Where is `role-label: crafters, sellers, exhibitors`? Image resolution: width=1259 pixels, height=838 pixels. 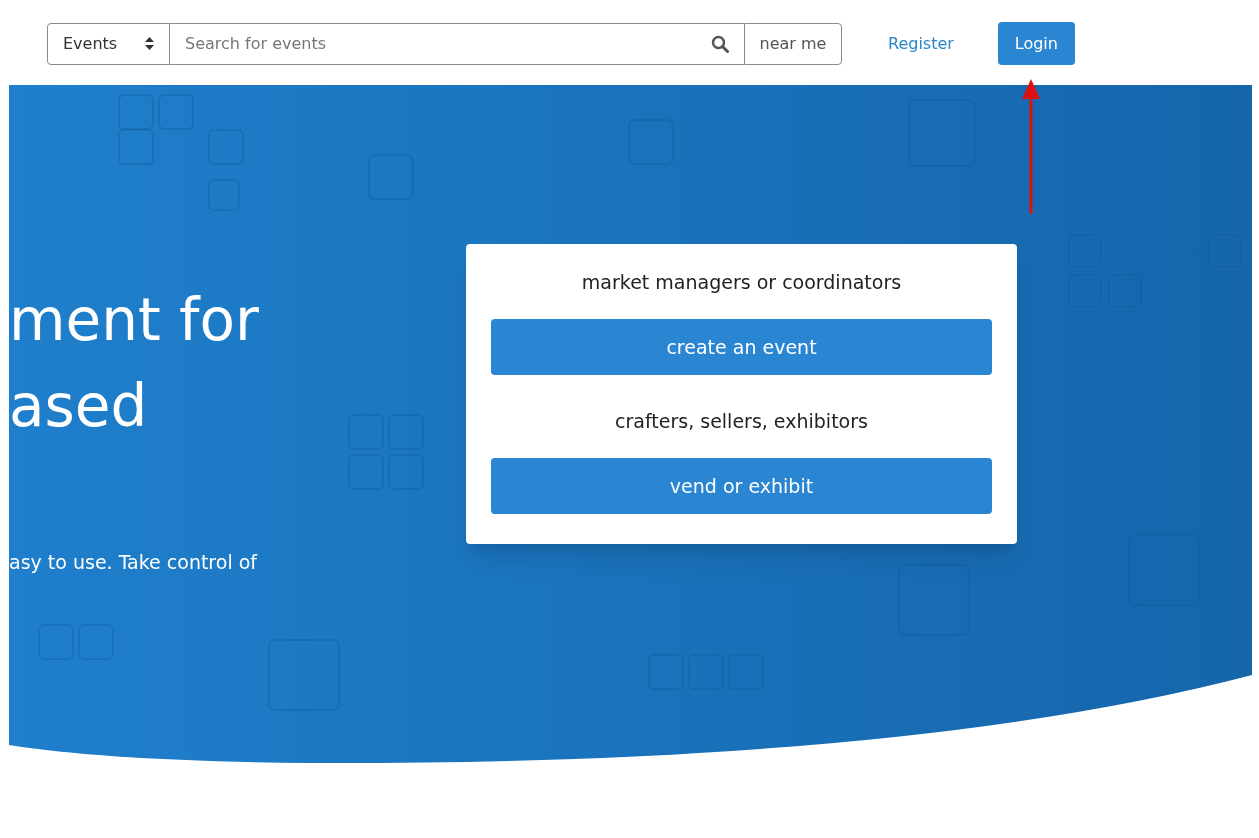
role-label: crafters, sellers, exhibitors is located at coordinates (741, 421).